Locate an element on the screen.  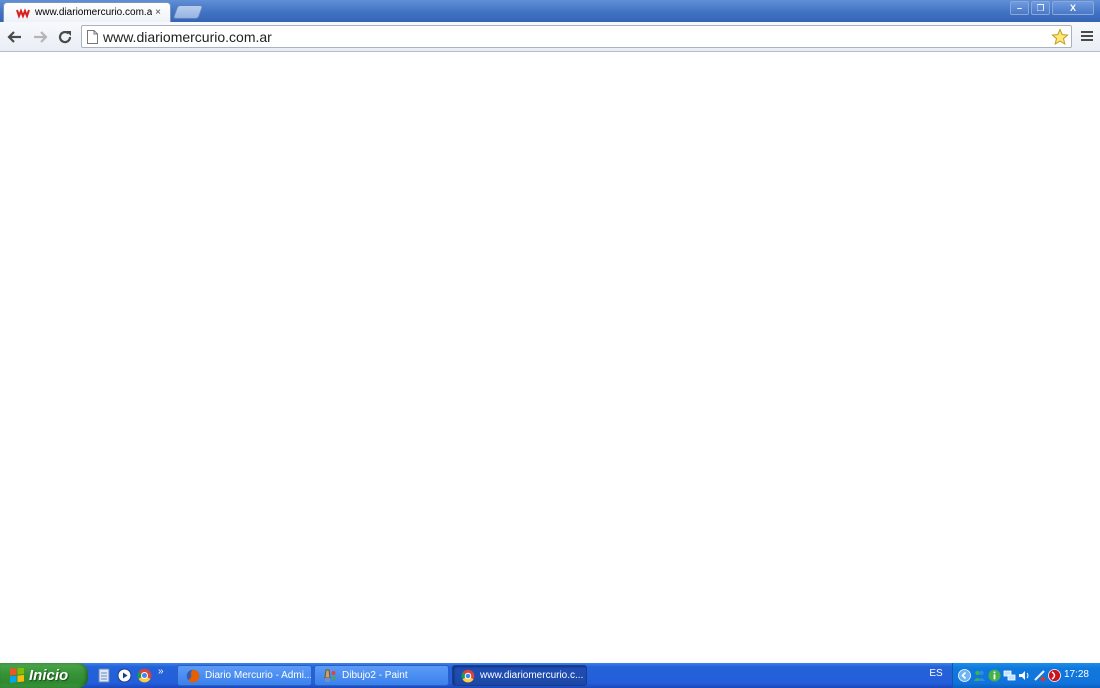
network-icon is located at coordinates (1009, 675).